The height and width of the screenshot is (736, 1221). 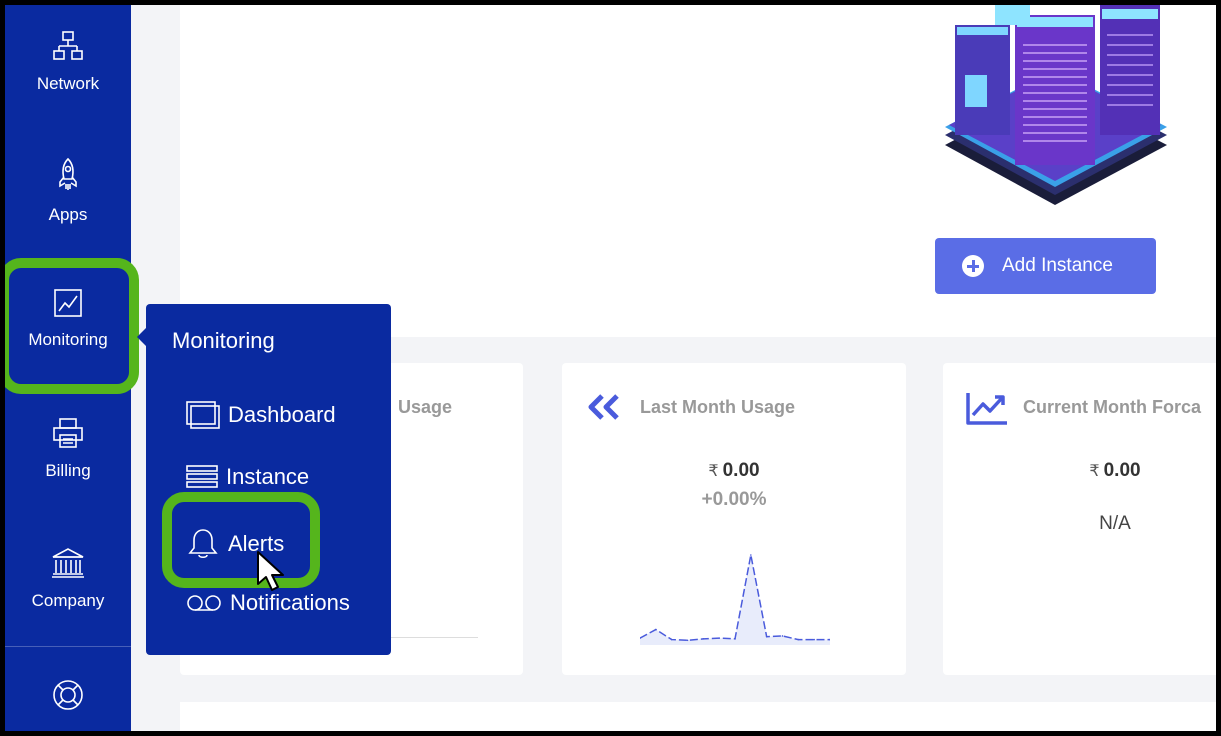 What do you see at coordinates (68, 45) in the screenshot?
I see `network-icon` at bounding box center [68, 45].